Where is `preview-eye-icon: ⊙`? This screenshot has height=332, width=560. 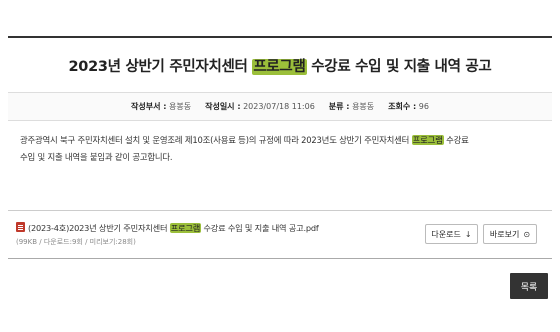 preview-eye-icon: ⊙ is located at coordinates (527, 234).